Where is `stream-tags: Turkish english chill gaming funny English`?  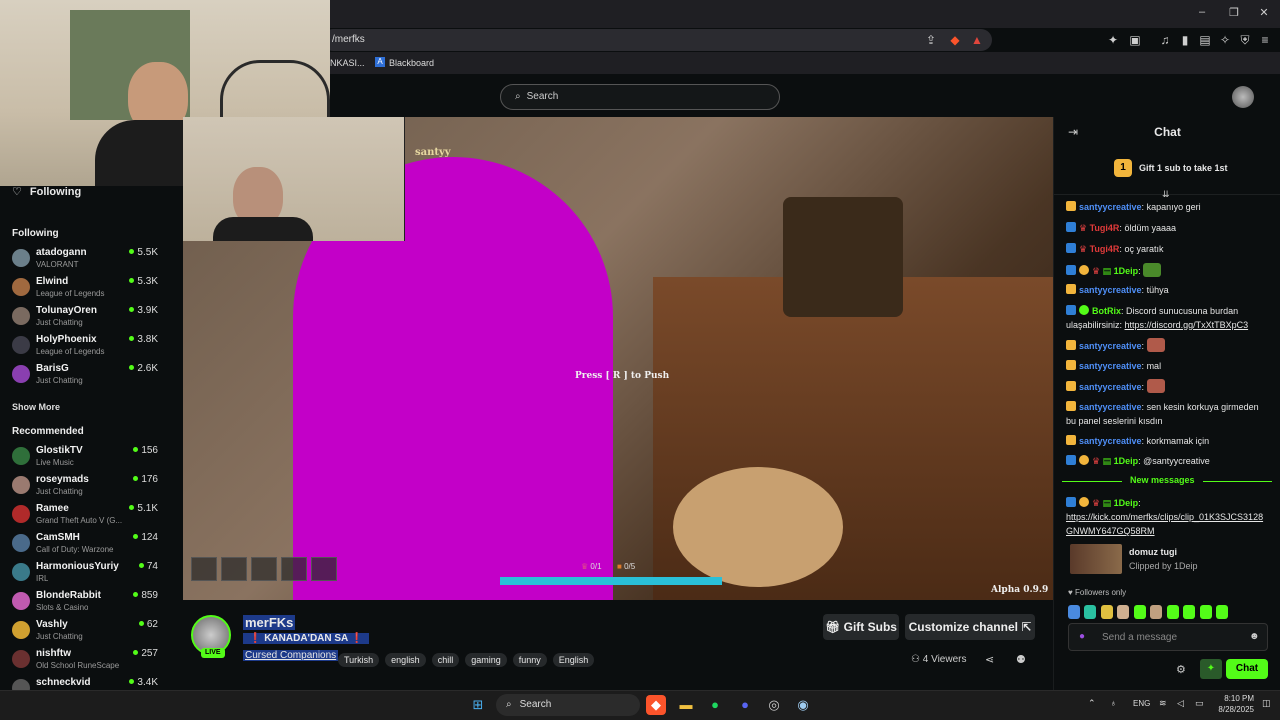
stream-tags: Turkish english chill gaming funny English is located at coordinates (469, 659).